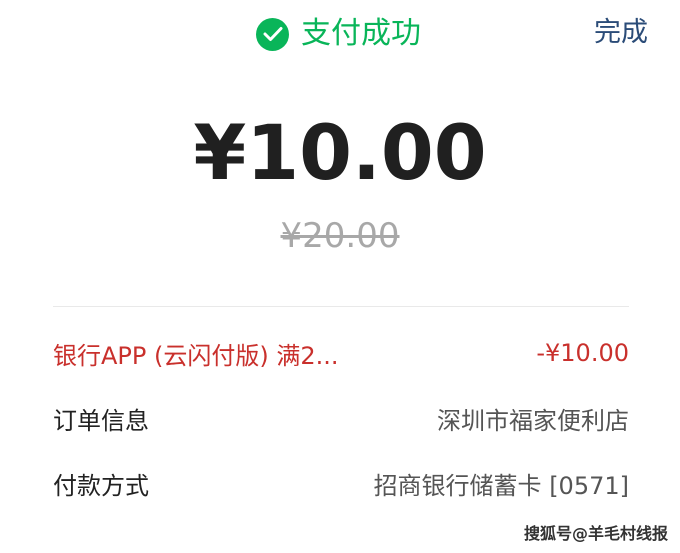  What do you see at coordinates (533, 420) in the screenshot?
I see `merchant-name: 深圳市福家便利店` at bounding box center [533, 420].